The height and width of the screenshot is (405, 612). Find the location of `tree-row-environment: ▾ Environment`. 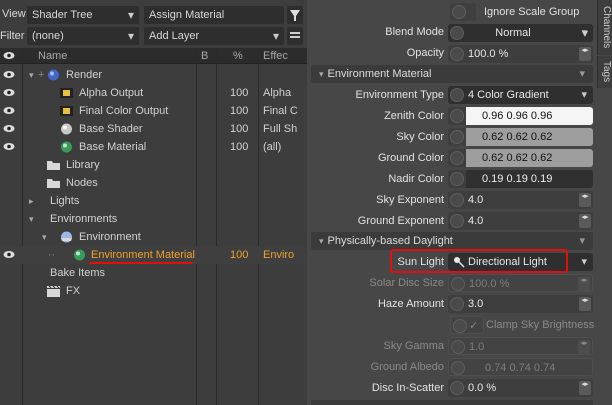

tree-row-environment: ▾ Environment is located at coordinates (153, 237).